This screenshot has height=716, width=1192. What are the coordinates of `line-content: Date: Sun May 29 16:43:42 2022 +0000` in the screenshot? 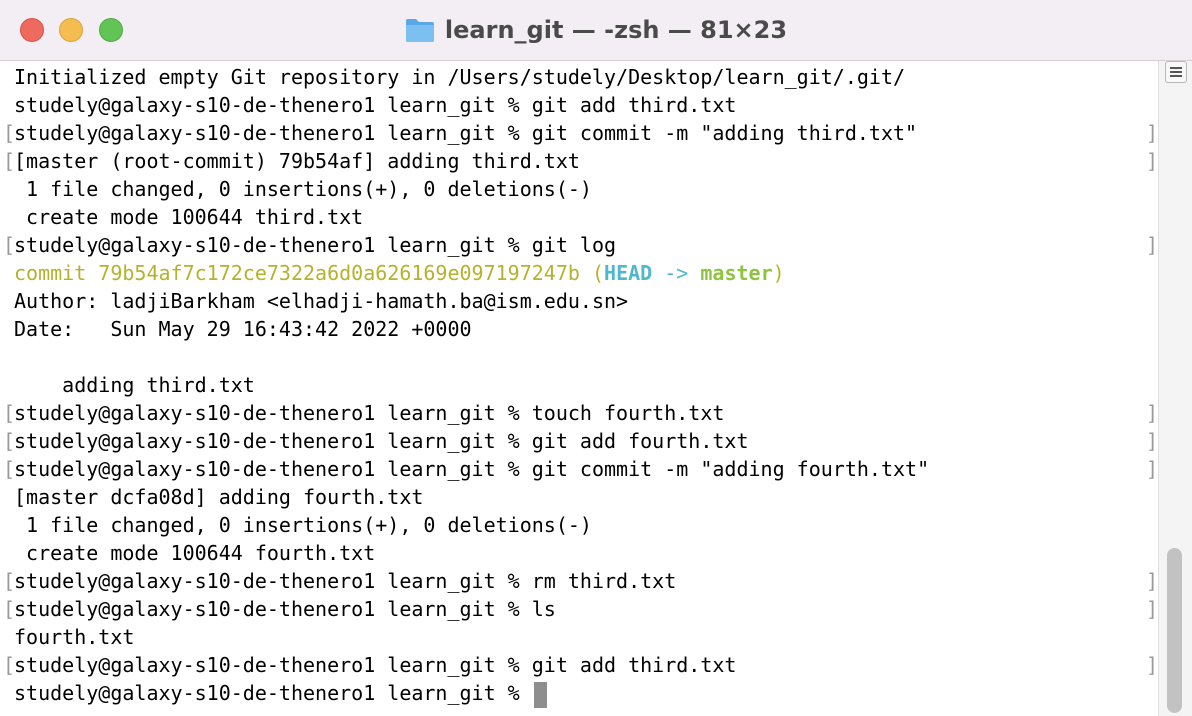 It's located at (243, 329).